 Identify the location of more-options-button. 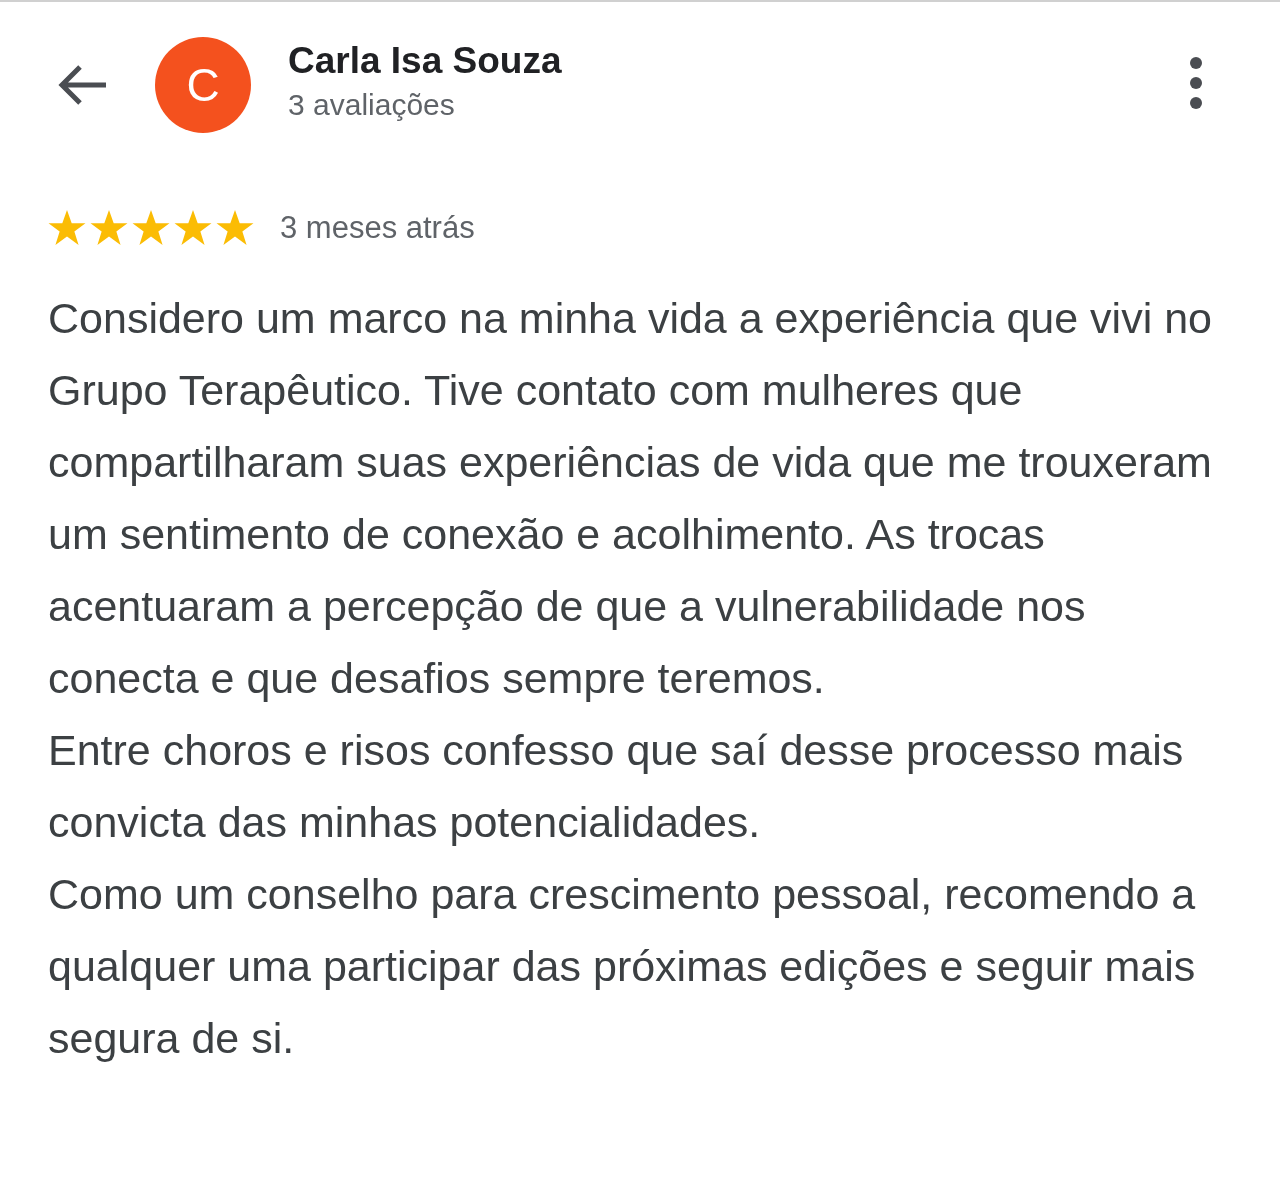
(1196, 83).